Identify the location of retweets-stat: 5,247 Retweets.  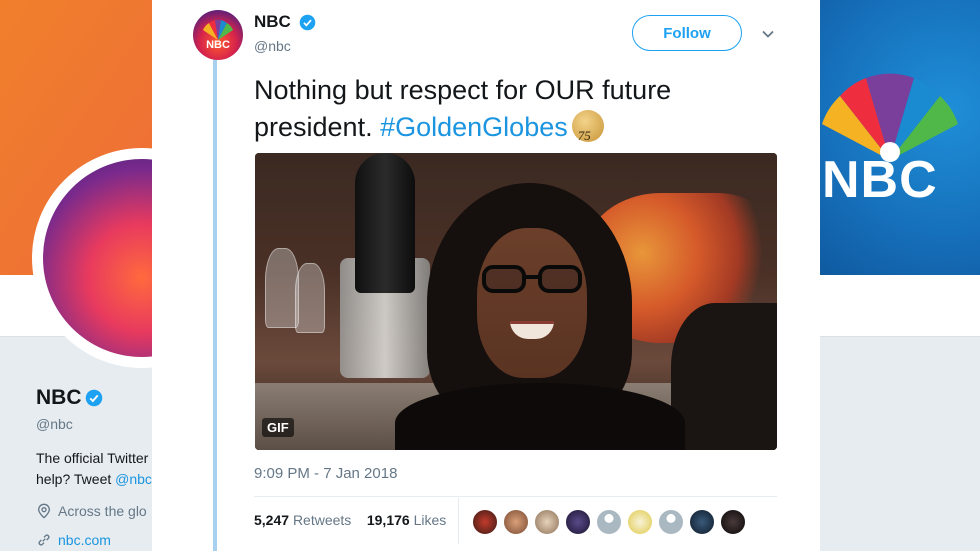
(302, 520).